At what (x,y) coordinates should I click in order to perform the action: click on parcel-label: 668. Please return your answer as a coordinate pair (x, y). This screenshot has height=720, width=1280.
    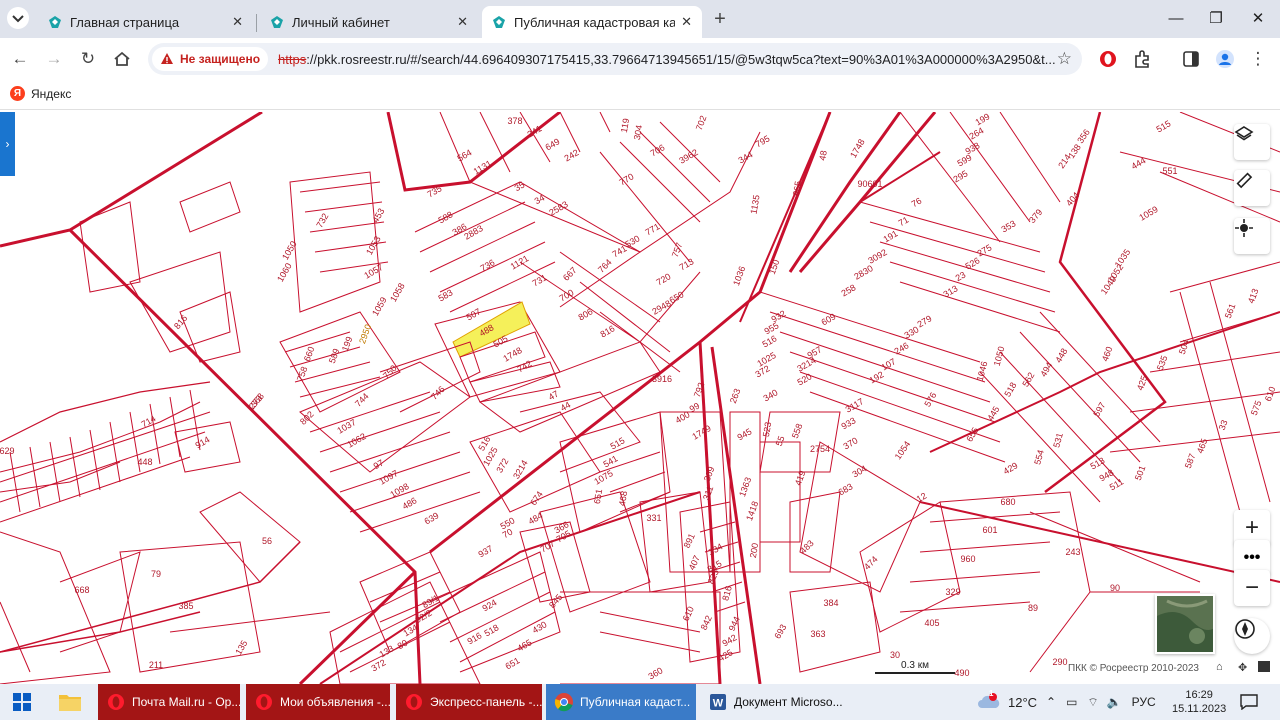
    Looking at the image, I should click on (81, 590).